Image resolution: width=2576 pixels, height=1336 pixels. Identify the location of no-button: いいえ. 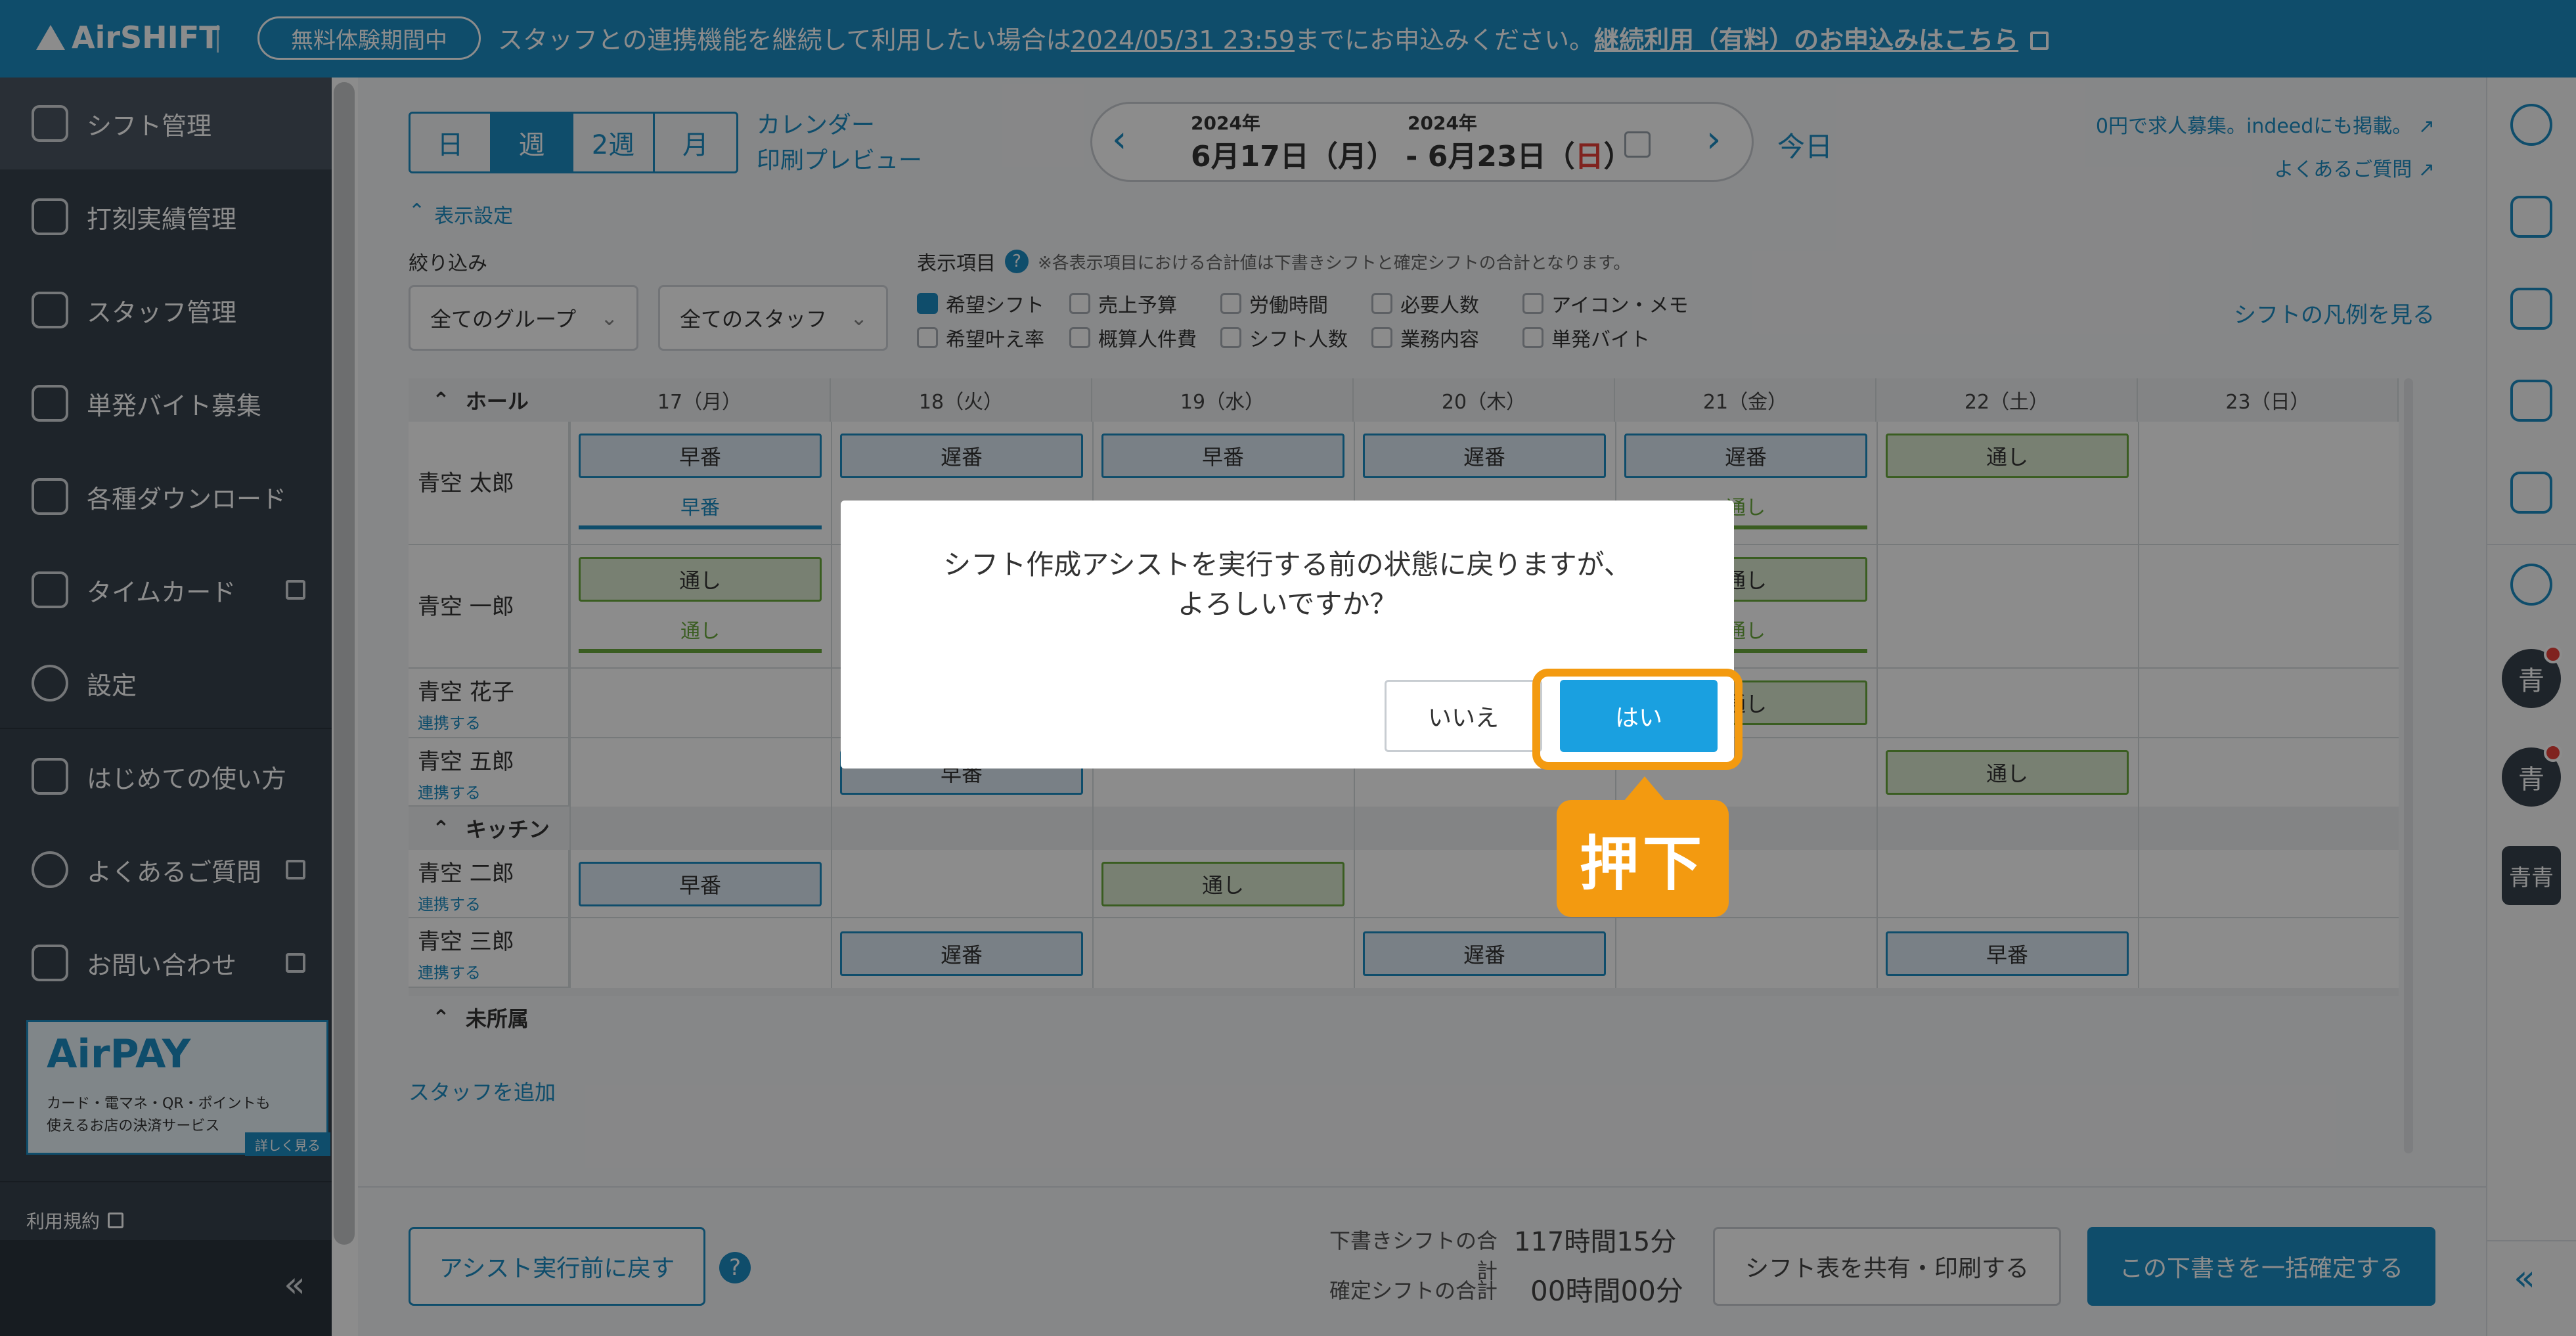
(1463, 716).